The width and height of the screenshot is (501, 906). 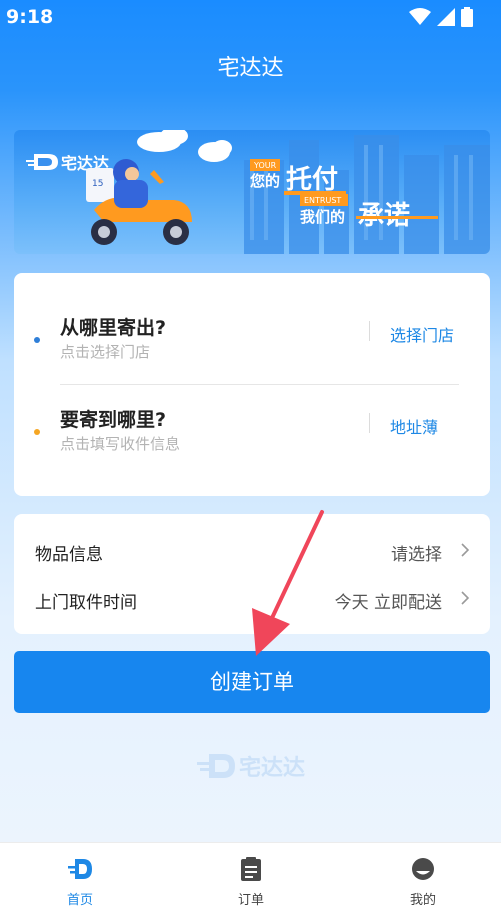 I want to click on pickup-time-row: 上门取件时间 今天 立即配送, so click(x=252, y=598).